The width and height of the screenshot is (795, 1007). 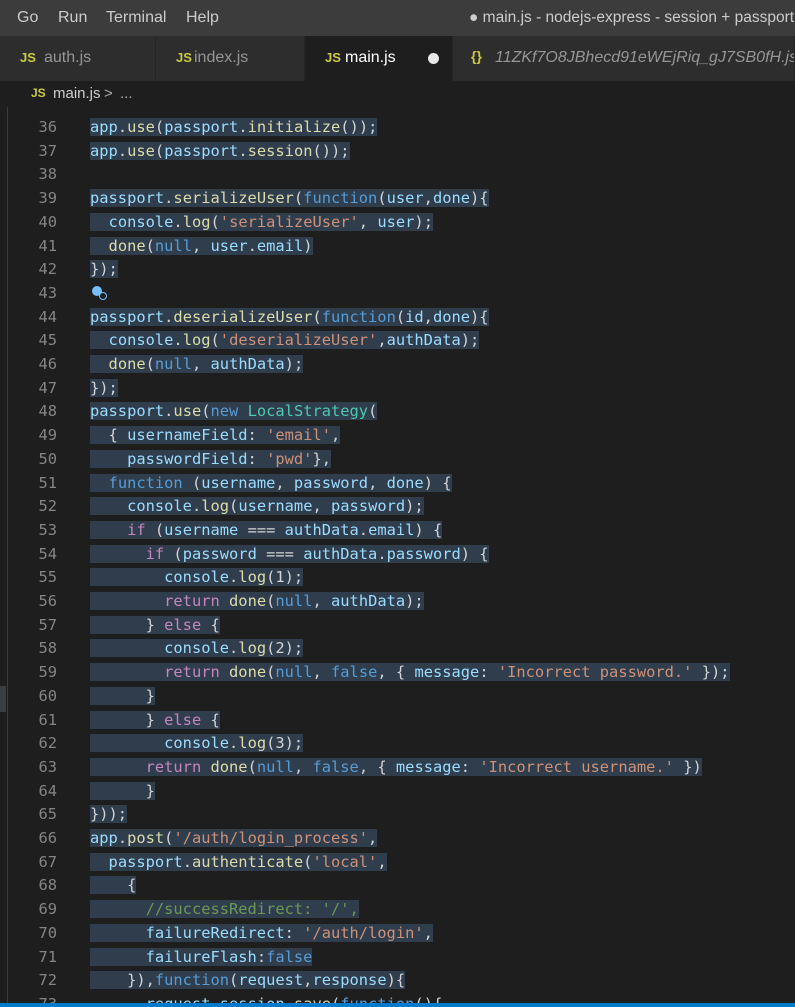 I want to click on code-line: 41 done(null, user.email), so click(x=397, y=246).